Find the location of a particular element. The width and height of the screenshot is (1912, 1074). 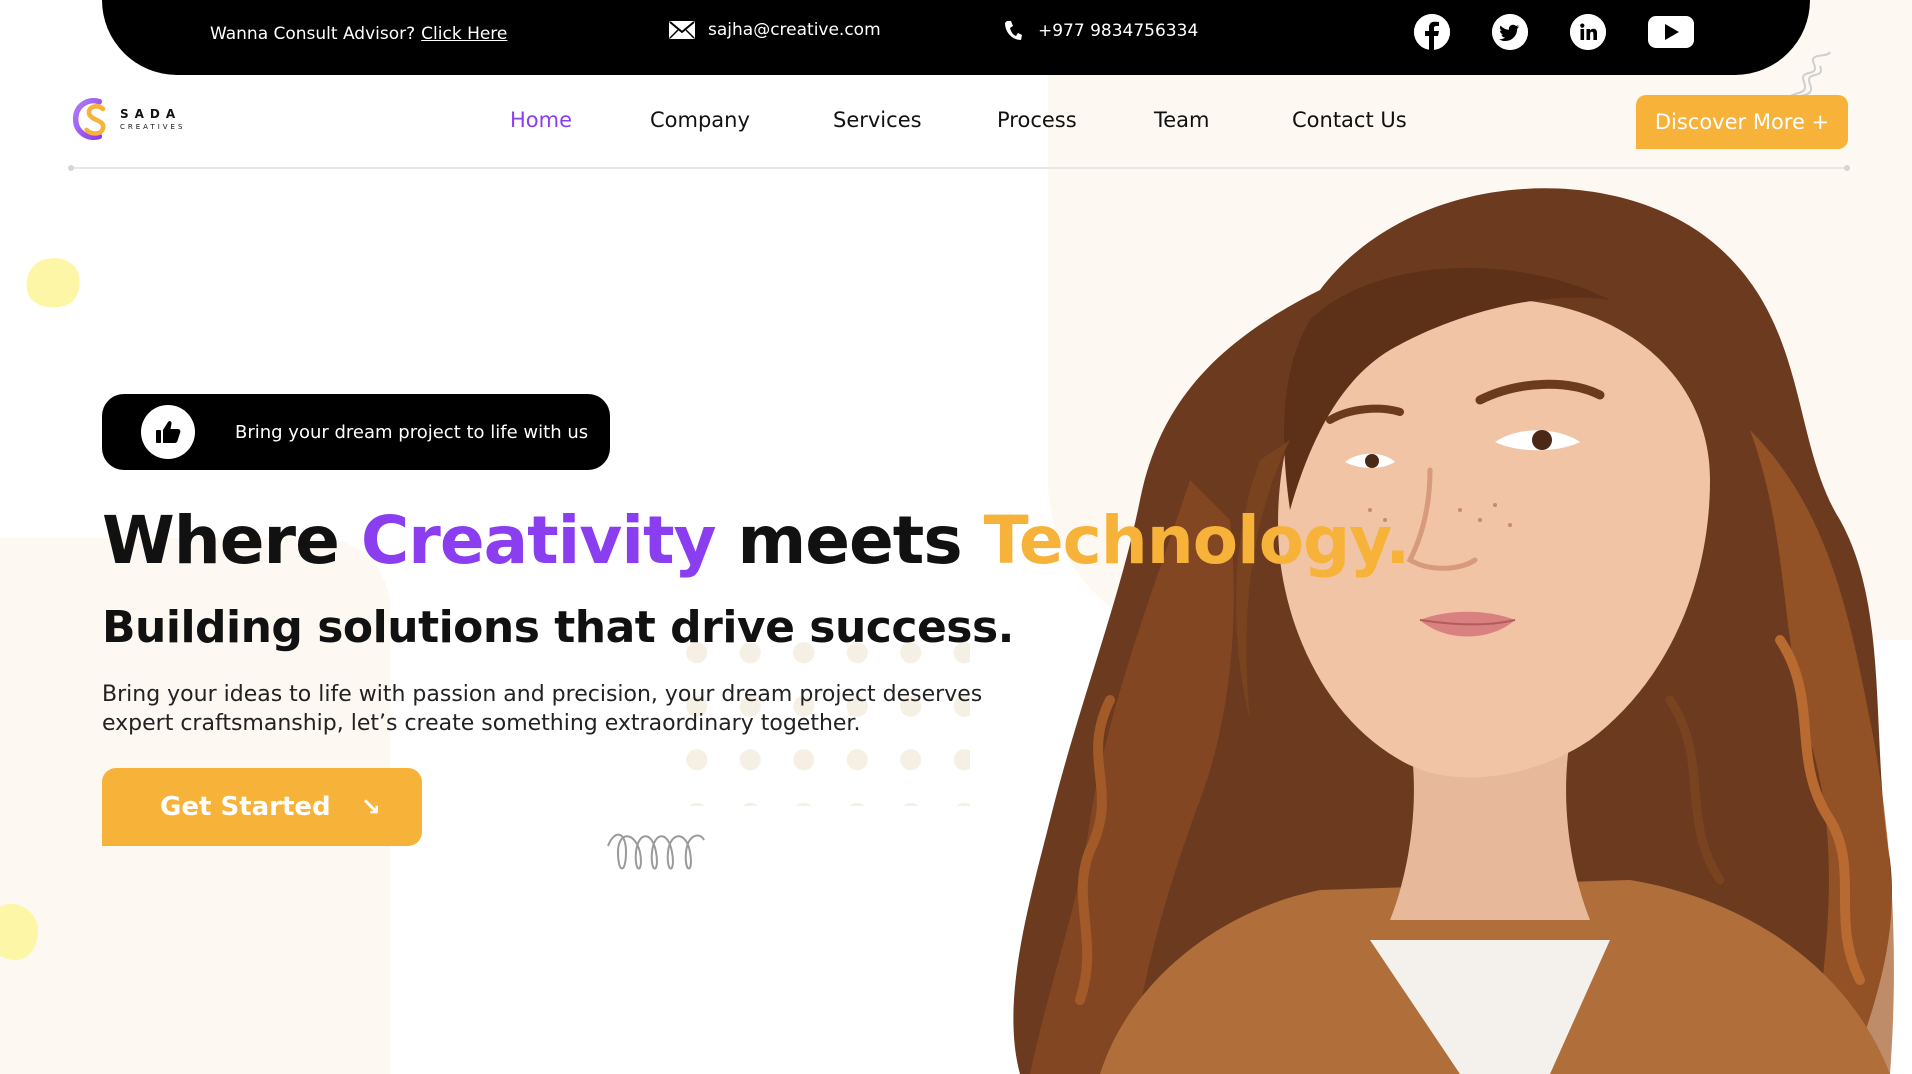

discover-more-button: Discover More + is located at coordinates (1742, 122).